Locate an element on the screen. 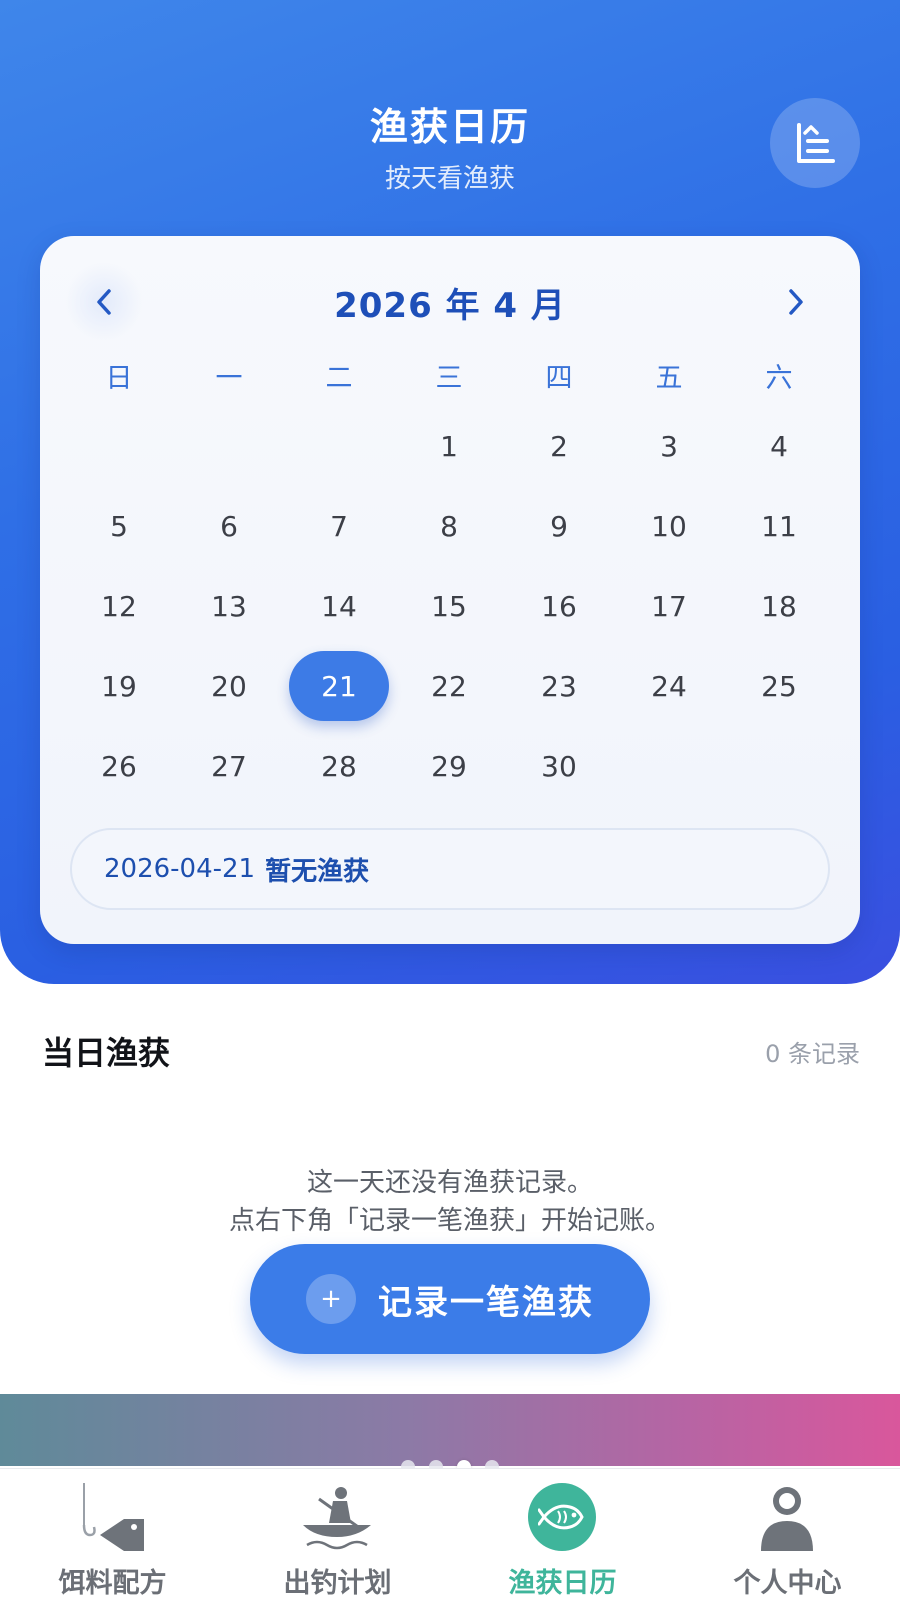  calendar-day: 28 is located at coordinates (339, 766).